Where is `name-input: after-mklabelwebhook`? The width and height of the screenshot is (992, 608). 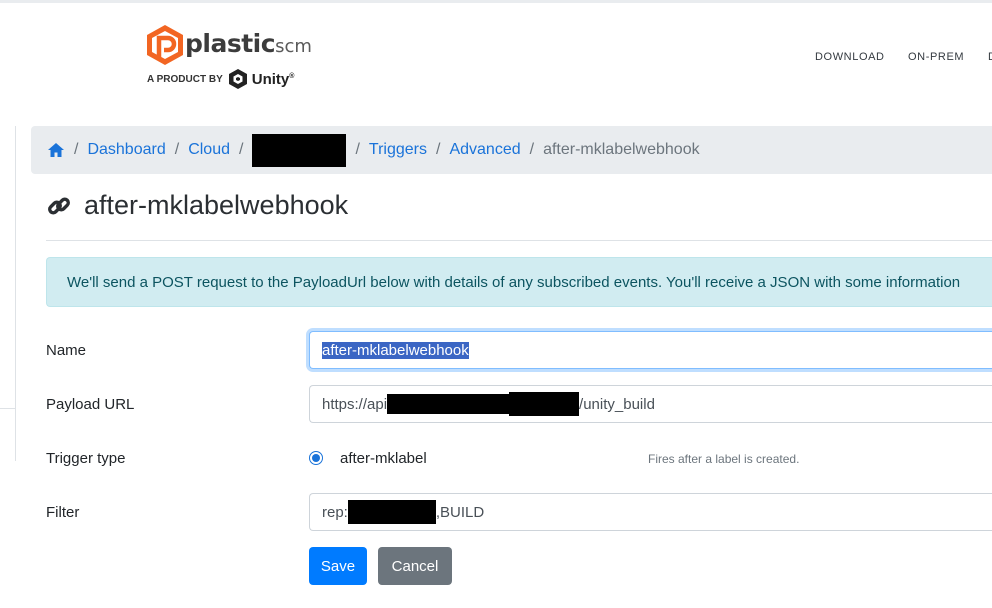
name-input: after-mklabelwebhook is located at coordinates (650, 350).